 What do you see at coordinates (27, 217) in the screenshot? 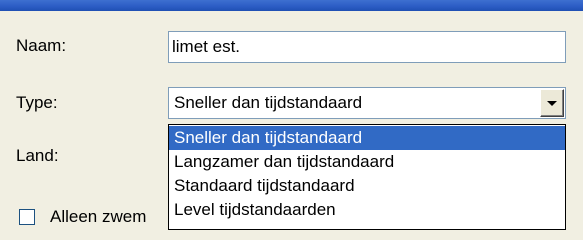
I see `alleen-zwem-checkbox` at bounding box center [27, 217].